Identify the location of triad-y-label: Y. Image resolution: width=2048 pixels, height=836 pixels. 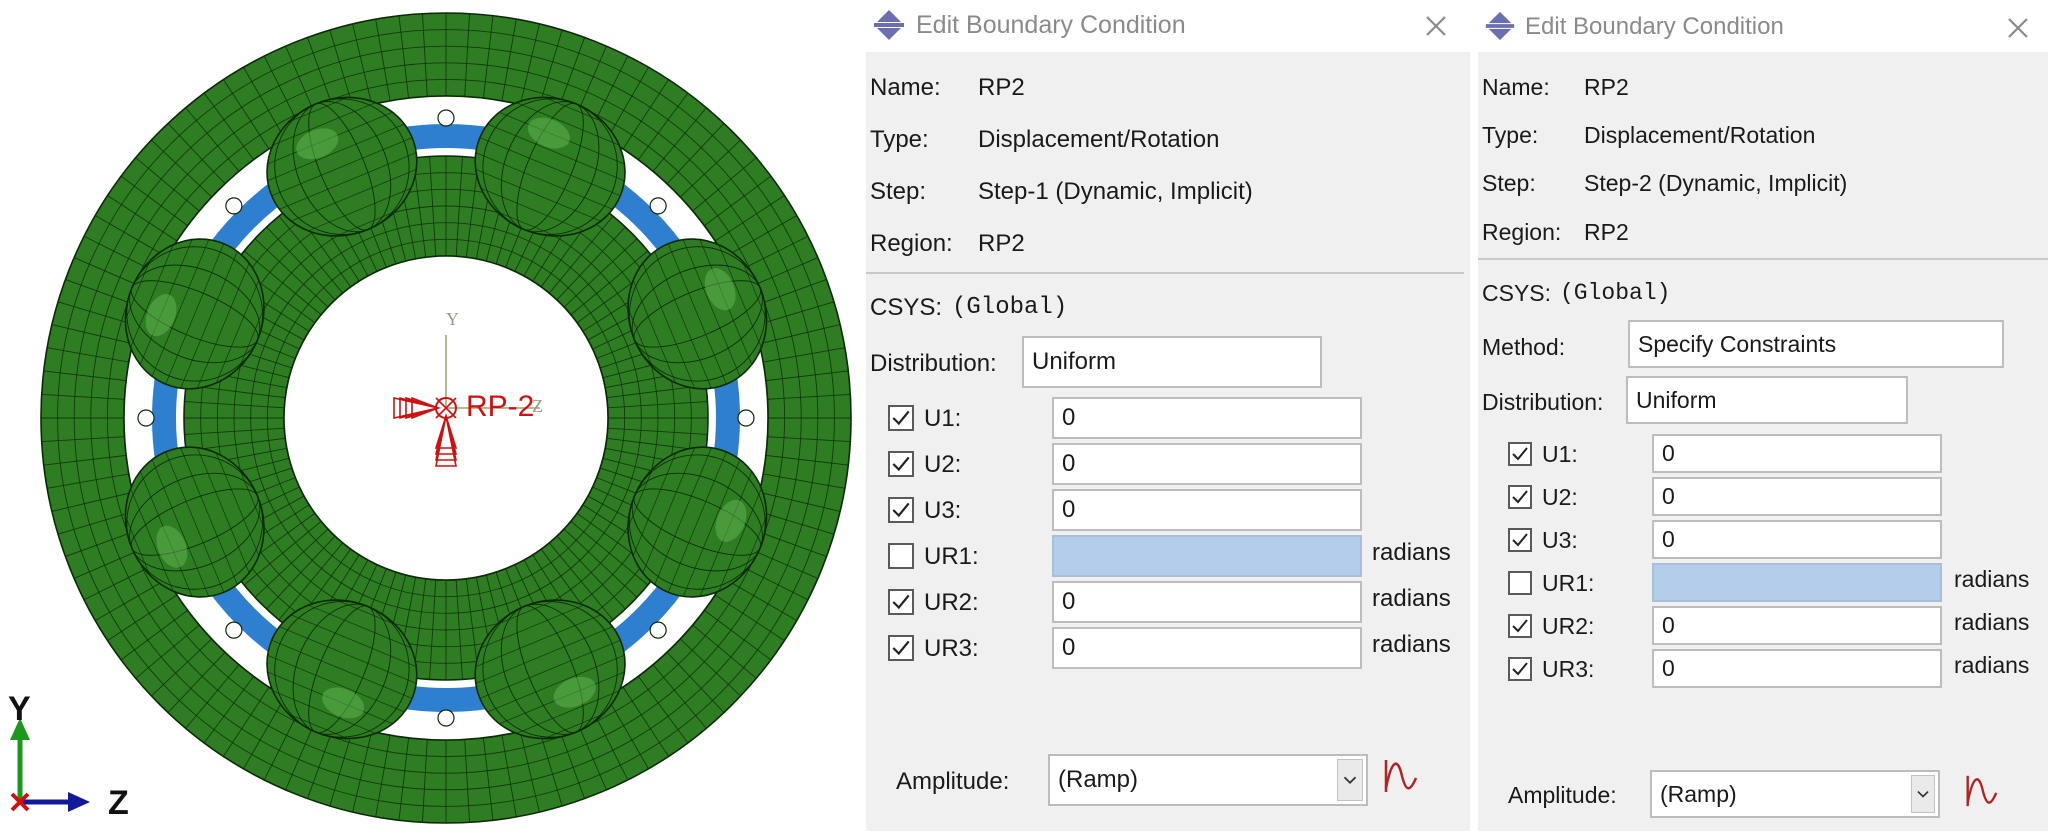
(19, 709).